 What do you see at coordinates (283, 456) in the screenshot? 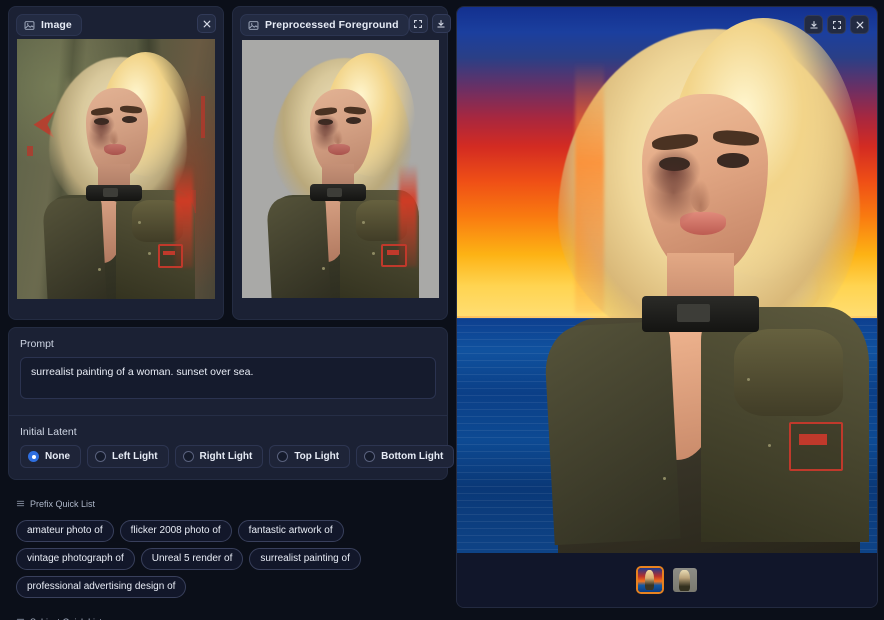
I see `radio-dot-top-light` at bounding box center [283, 456].